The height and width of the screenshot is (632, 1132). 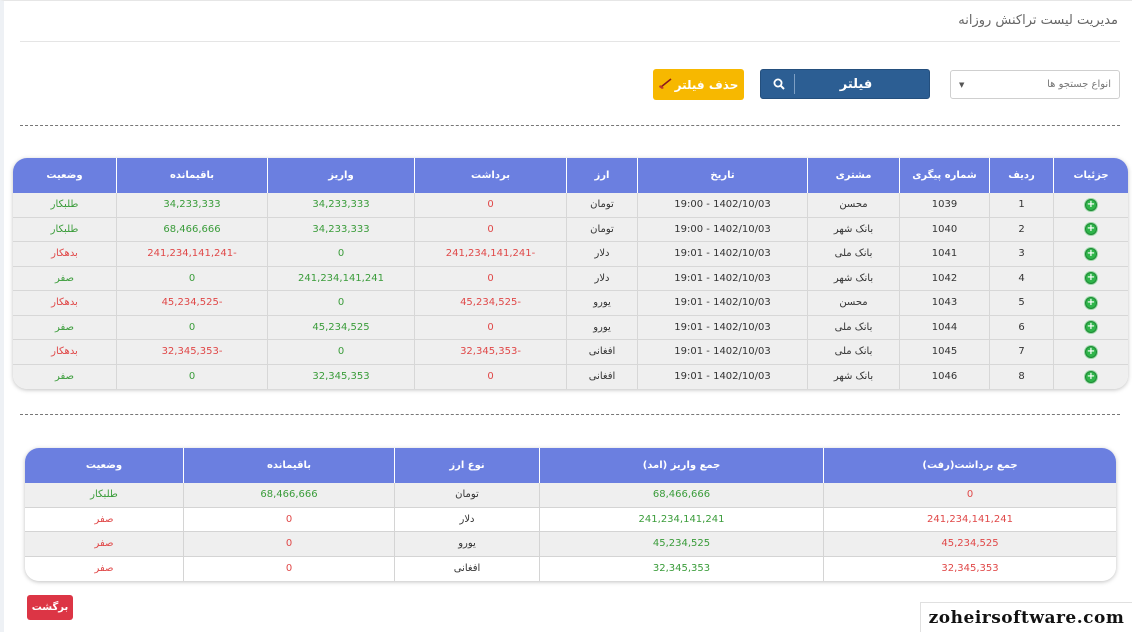 I want to click on search-type-placeholder: انواع جستجو ها, so click(x=1079, y=84).